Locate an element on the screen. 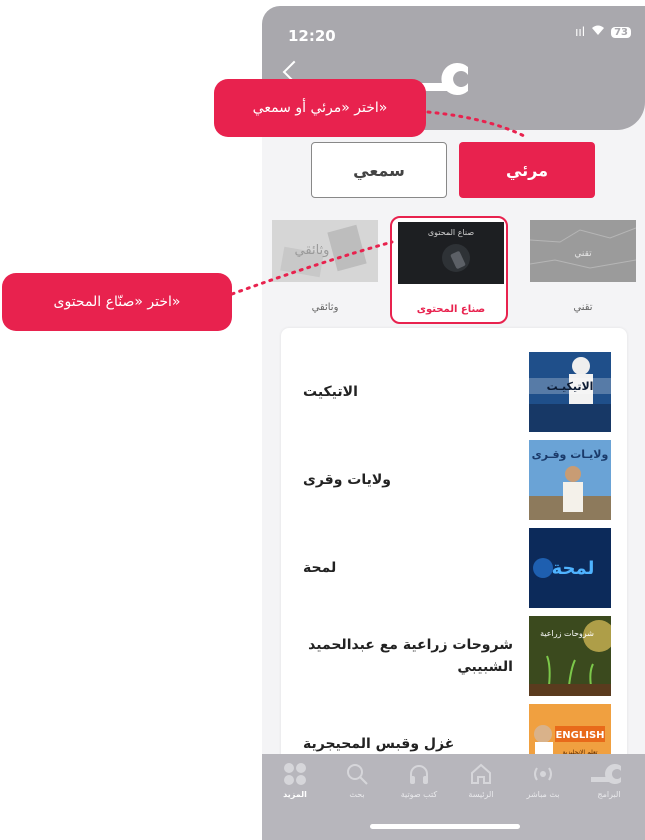 This screenshot has width=645, height=840. home-indicator is located at coordinates (445, 826).